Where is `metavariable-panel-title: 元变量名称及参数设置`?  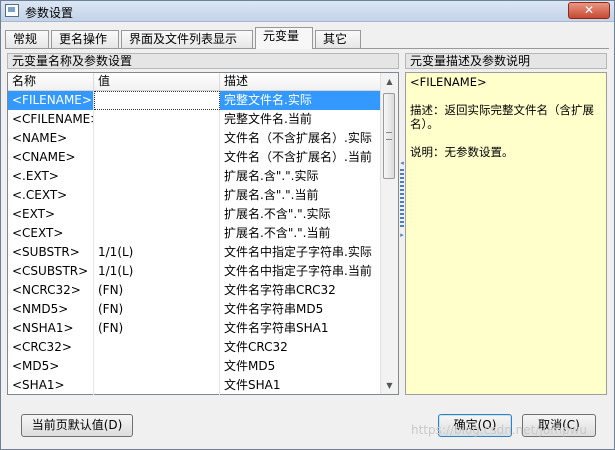 metavariable-panel-title: 元变量名称及参数设置 is located at coordinates (203, 61).